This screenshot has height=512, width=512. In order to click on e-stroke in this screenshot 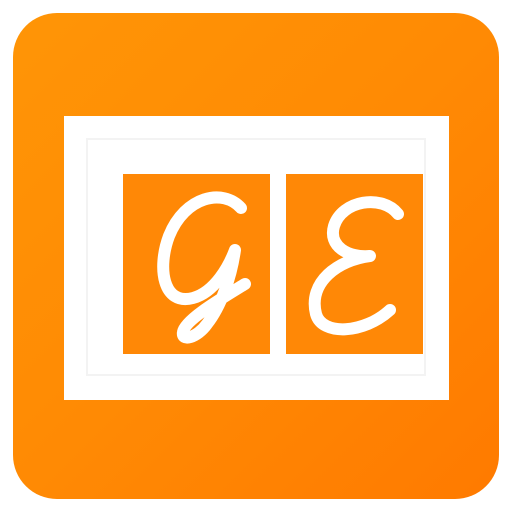, I will do `click(356, 266)`.